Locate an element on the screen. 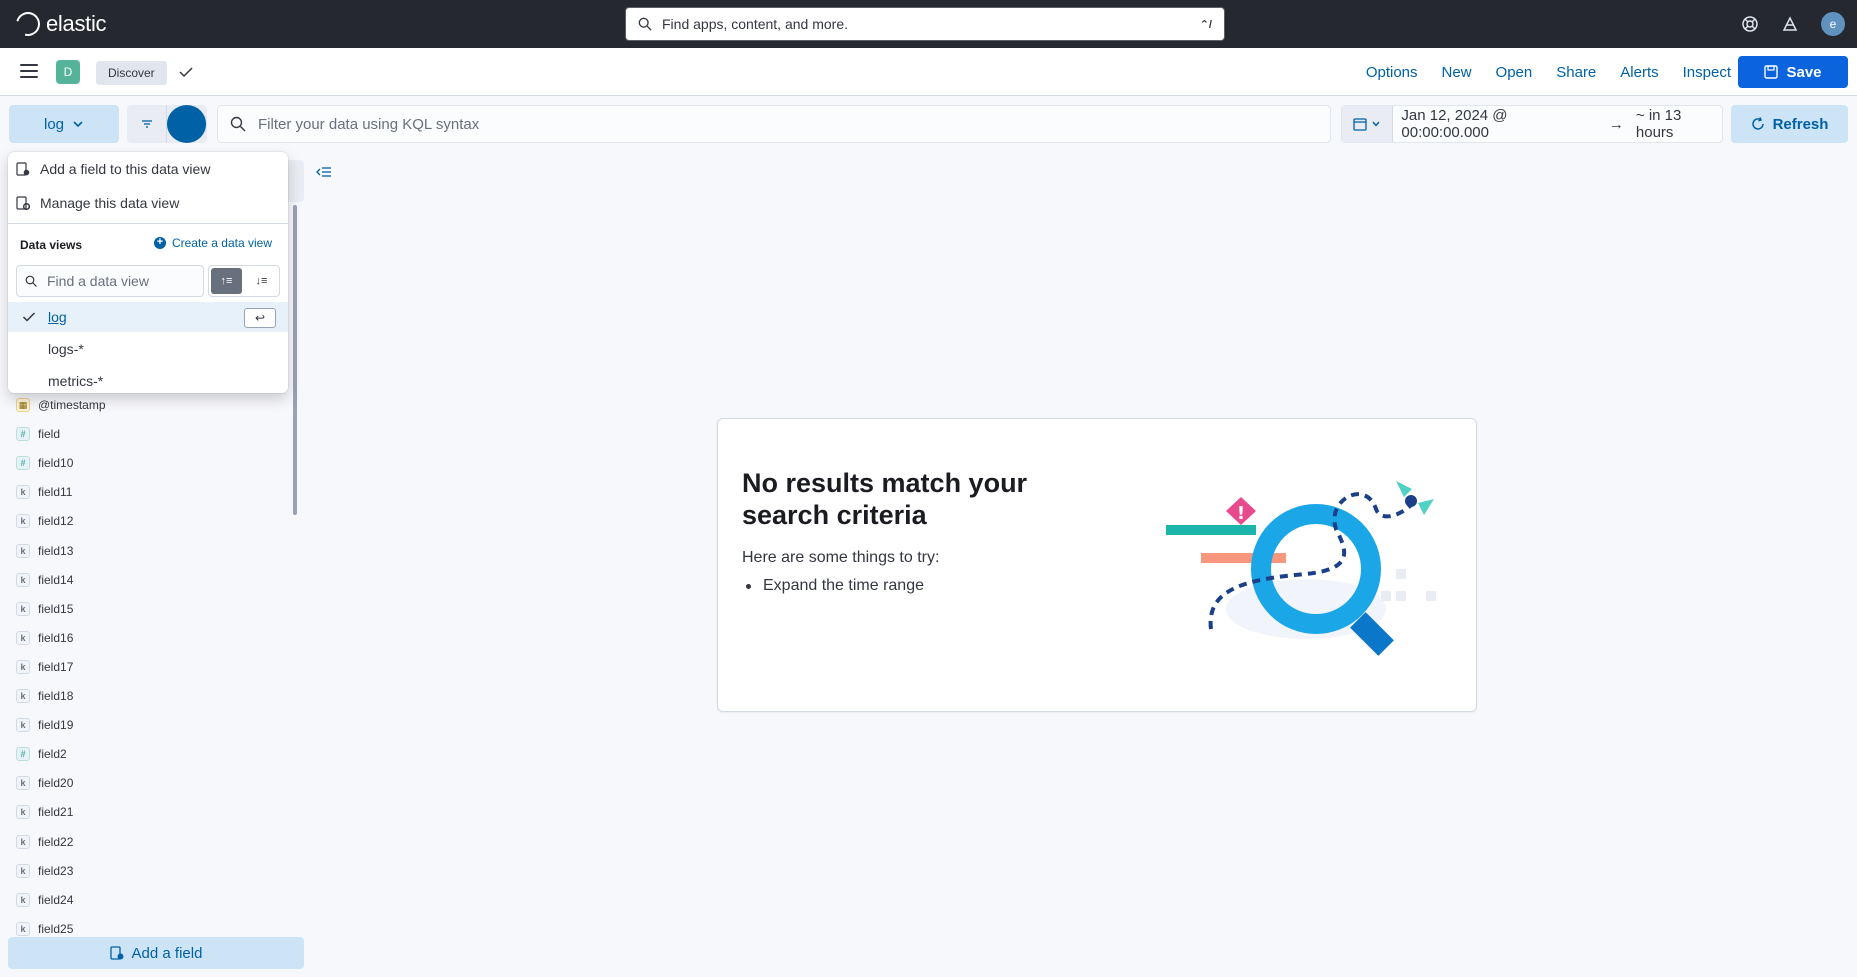  data-view-option-label: log is located at coordinates (57, 317).